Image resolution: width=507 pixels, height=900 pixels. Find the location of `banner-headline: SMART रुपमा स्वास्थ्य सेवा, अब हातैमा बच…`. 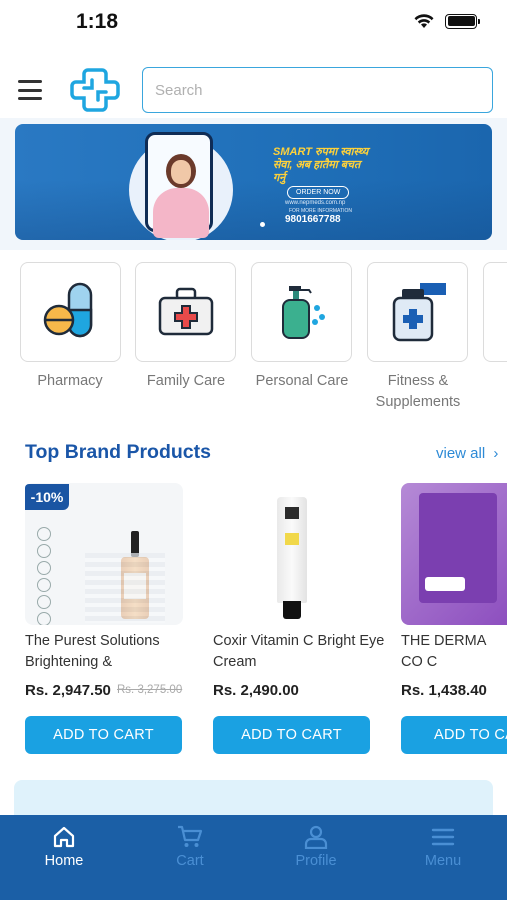

banner-headline: SMART रुपमा स्वास्थ्य सेवा, अब हातैमा बच… is located at coordinates (321, 165).